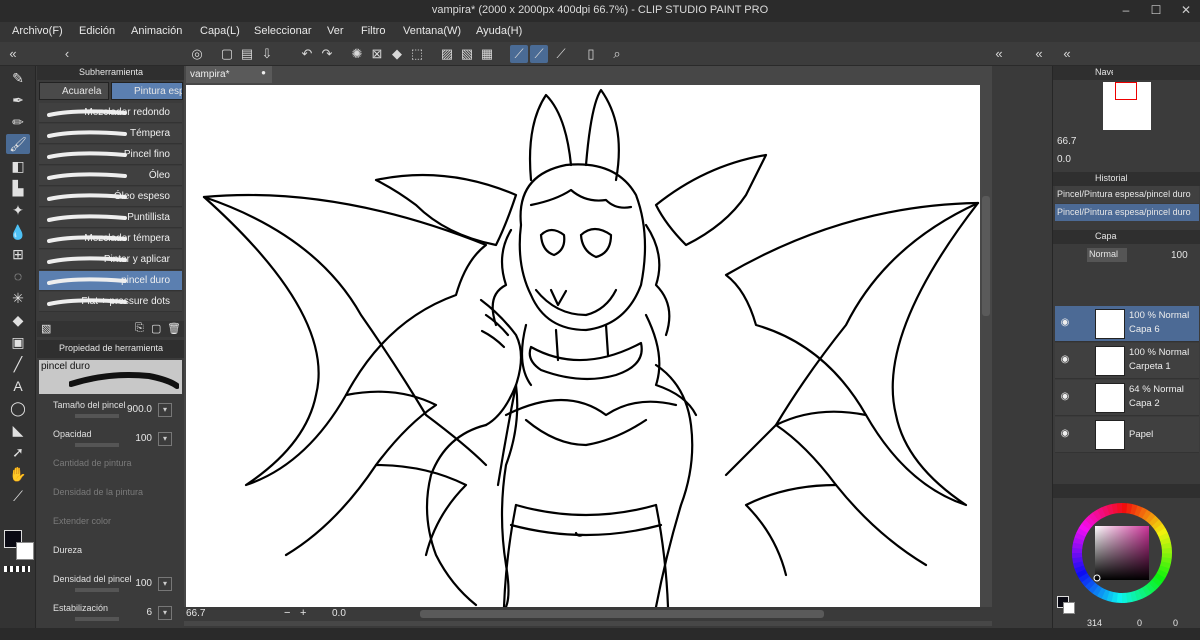 Image resolution: width=1200 pixels, height=640 pixels. What do you see at coordinates (357, 54) in the screenshot?
I see `loading-icon: ✺` at bounding box center [357, 54].